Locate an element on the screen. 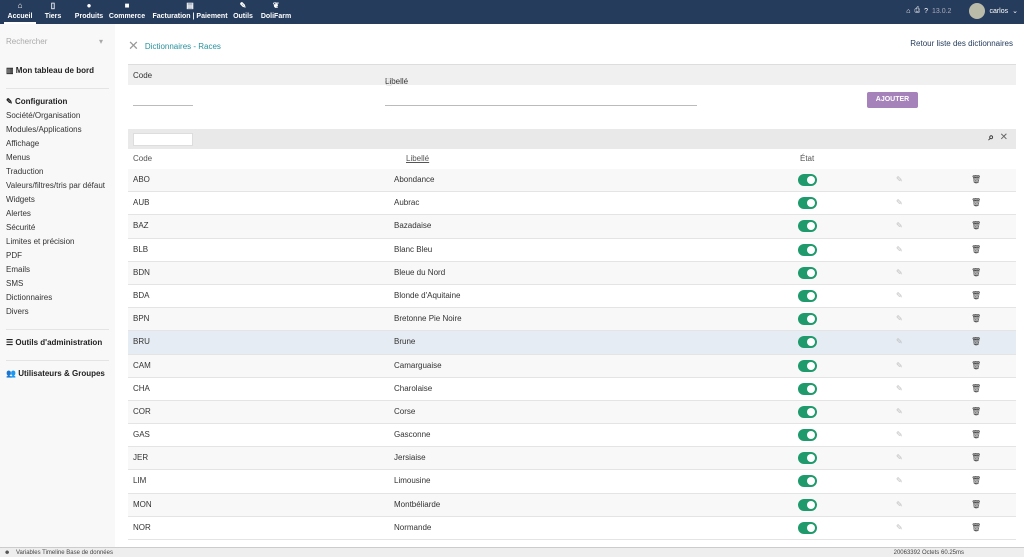 The image size is (1024, 558). chevron-down-icon: ⌄ is located at coordinates (1015, 11).